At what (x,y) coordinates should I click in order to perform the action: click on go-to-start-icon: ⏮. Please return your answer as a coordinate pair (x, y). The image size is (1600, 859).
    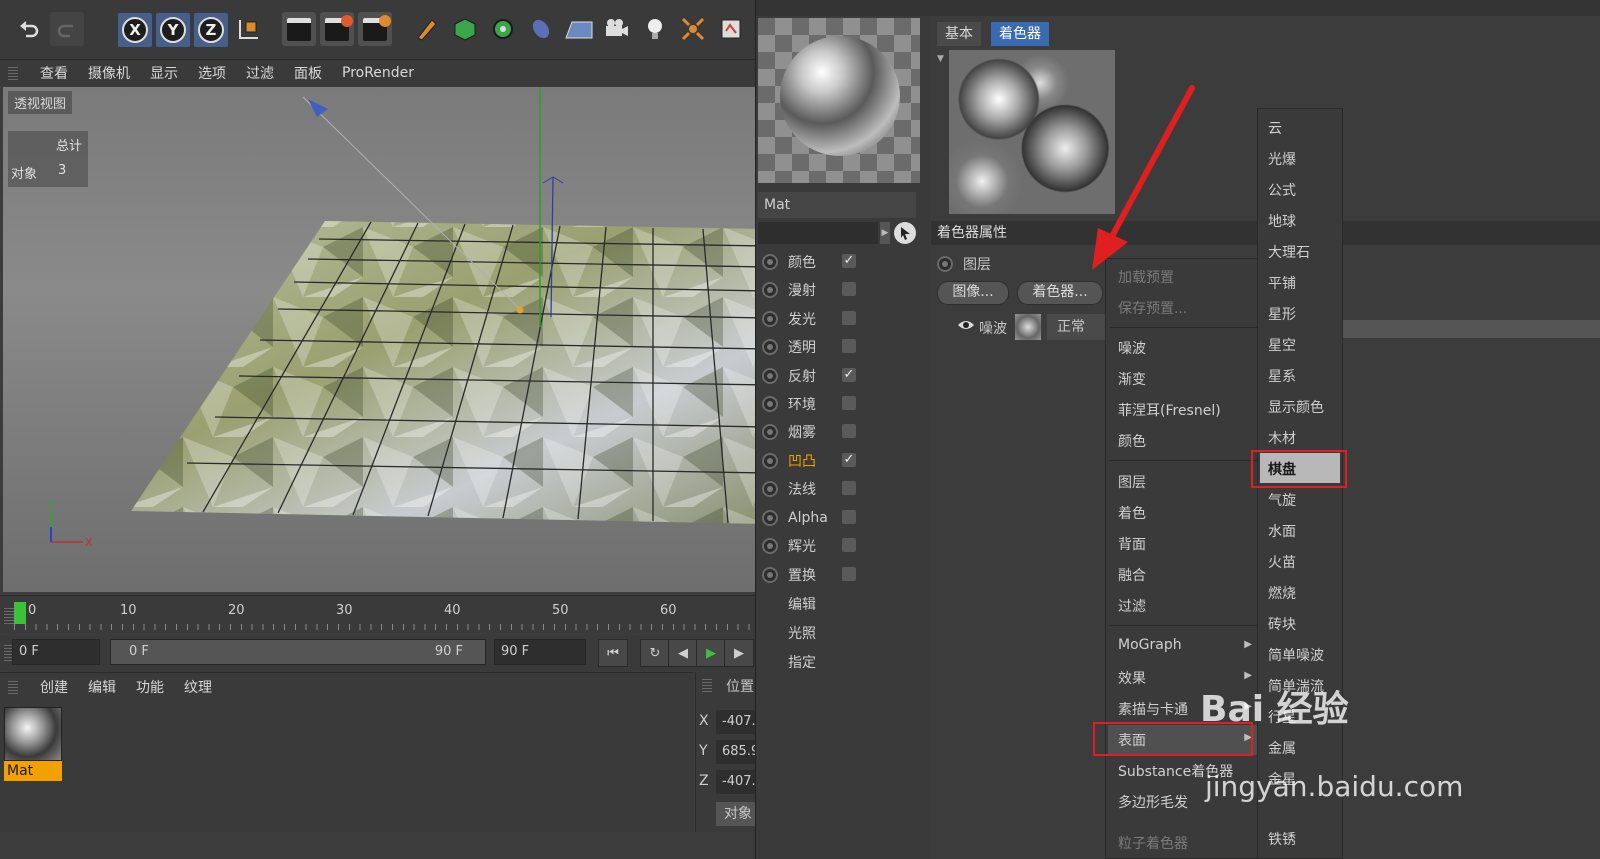
    Looking at the image, I should click on (613, 653).